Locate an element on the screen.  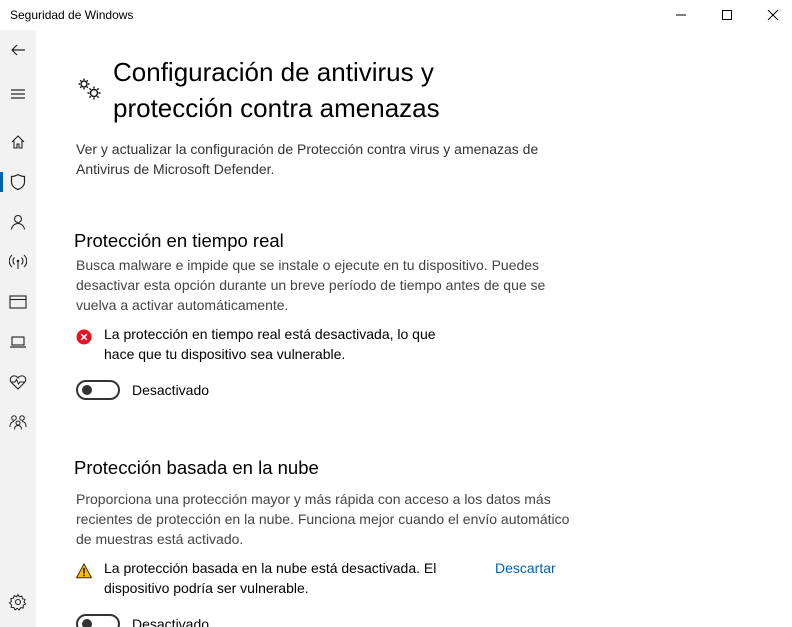
minimize-button is located at coordinates (681, 15).